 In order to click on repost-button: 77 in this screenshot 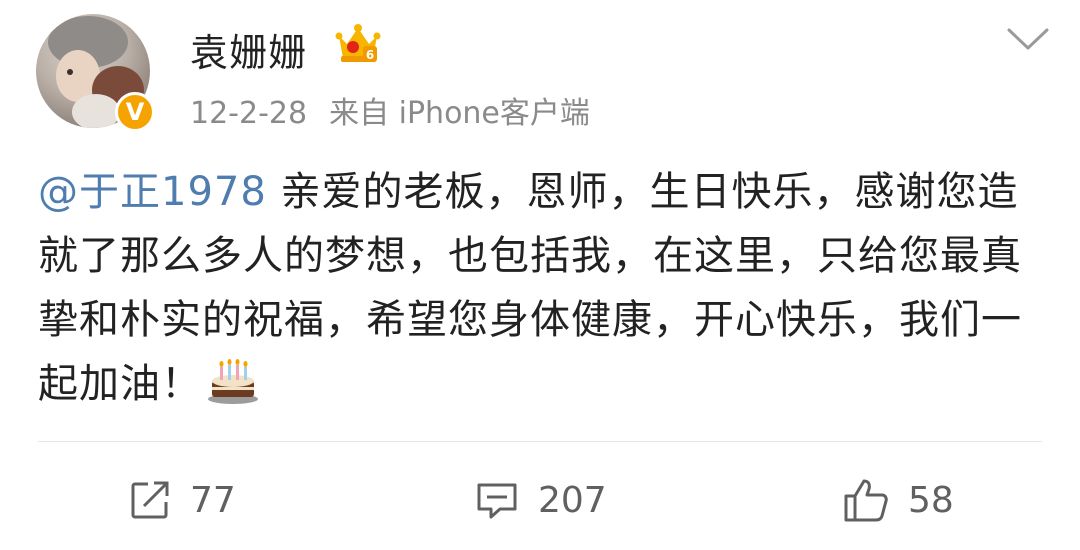, I will do `click(182, 500)`.